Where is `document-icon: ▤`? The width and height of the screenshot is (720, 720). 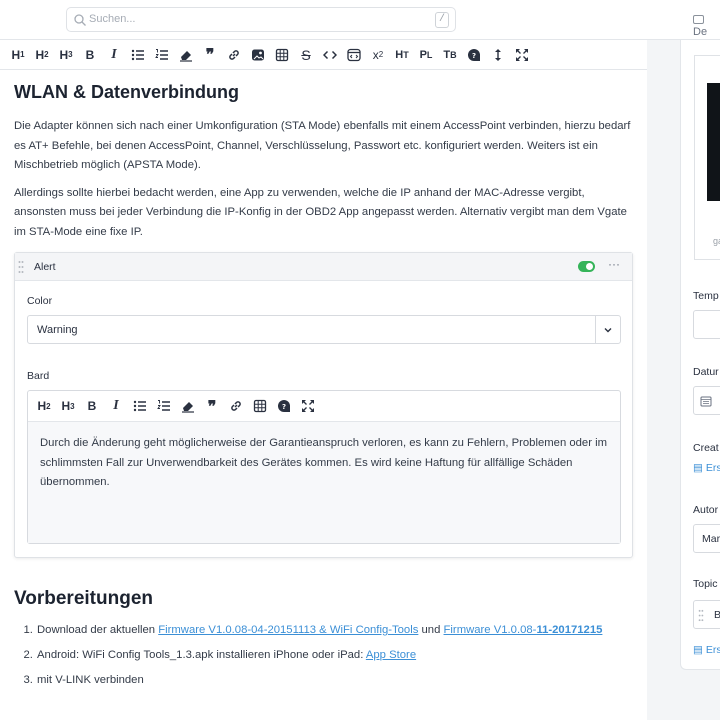
document-icon: ▤ is located at coordinates (698, 650).